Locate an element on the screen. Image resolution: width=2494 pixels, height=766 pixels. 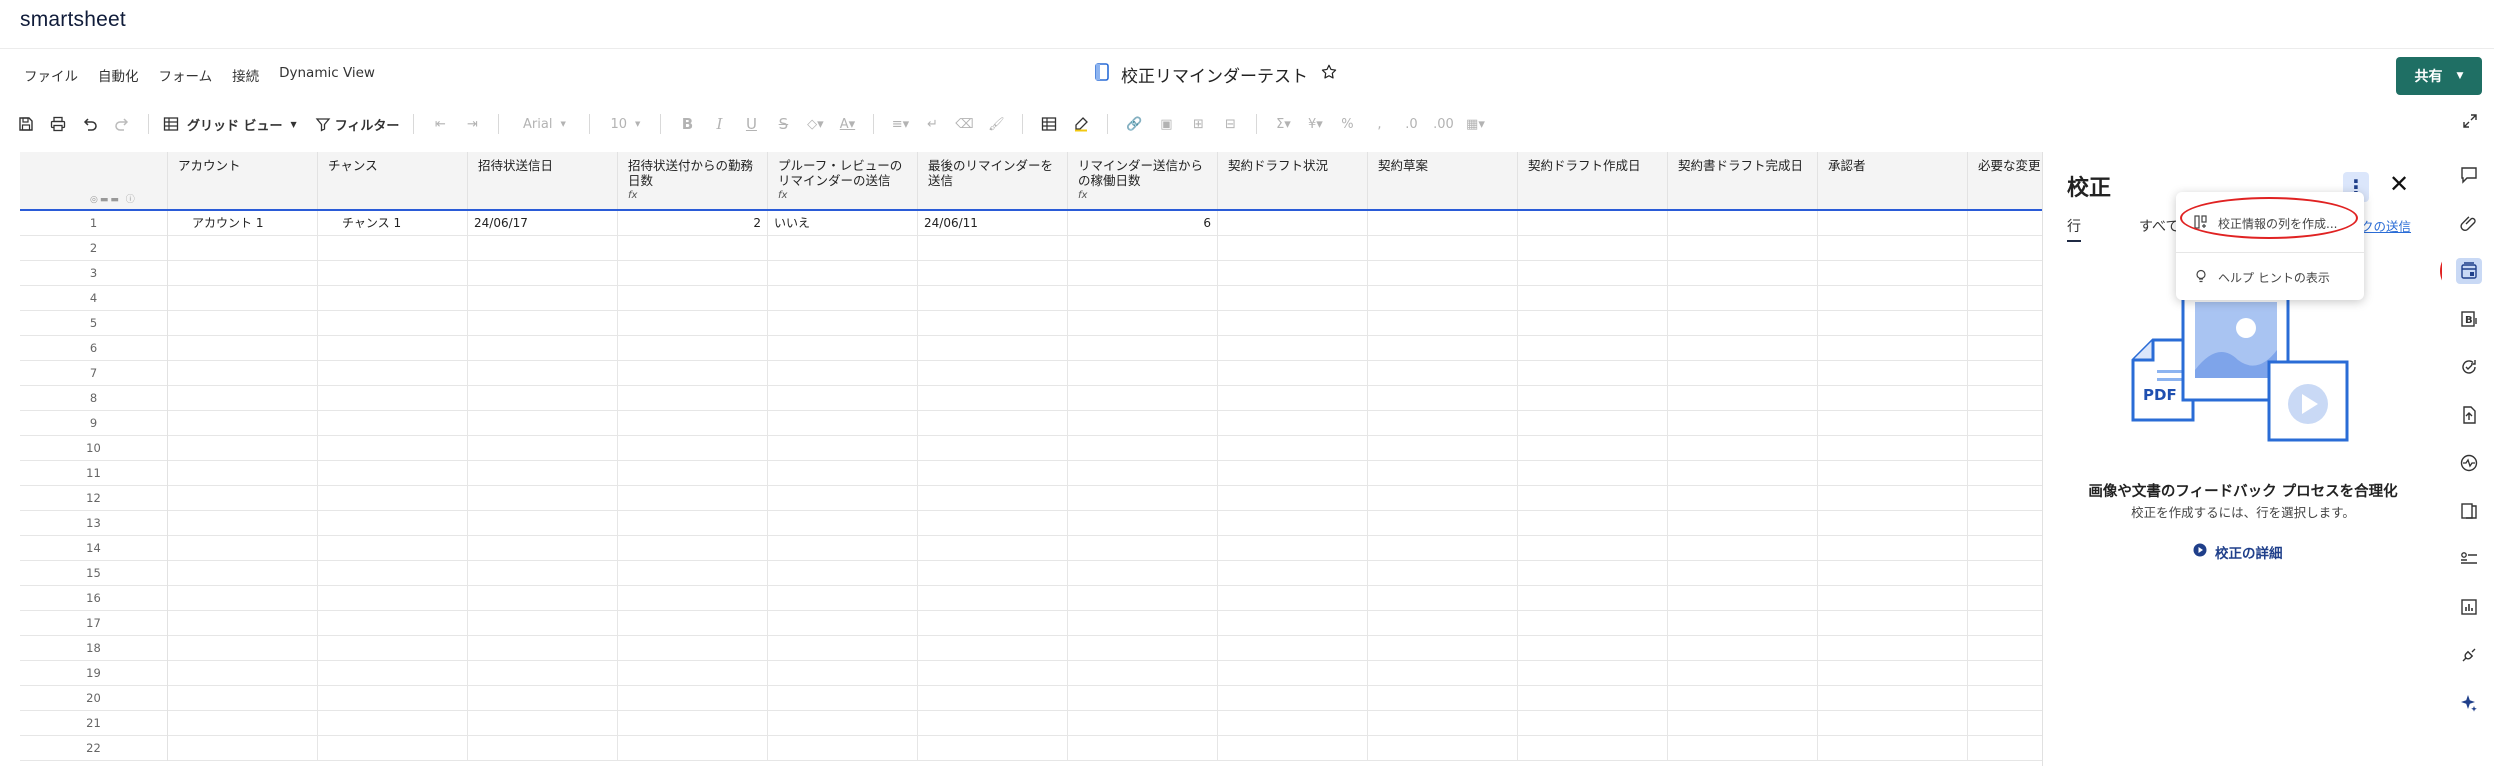
table-row: 7 is located at coordinates (1031, 373).